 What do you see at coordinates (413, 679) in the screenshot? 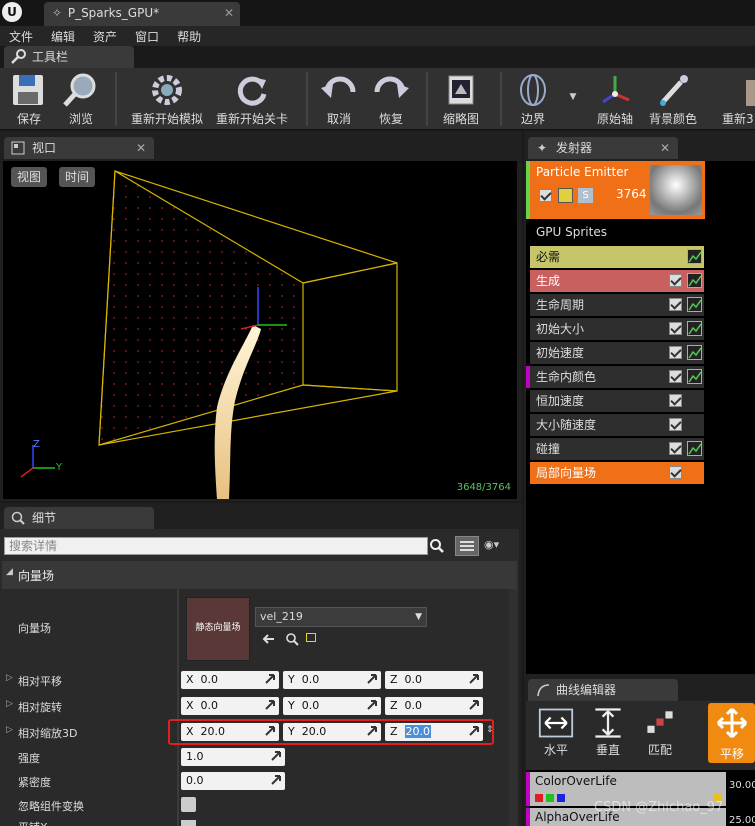
I see `translation-z-value: 0.0` at bounding box center [413, 679].